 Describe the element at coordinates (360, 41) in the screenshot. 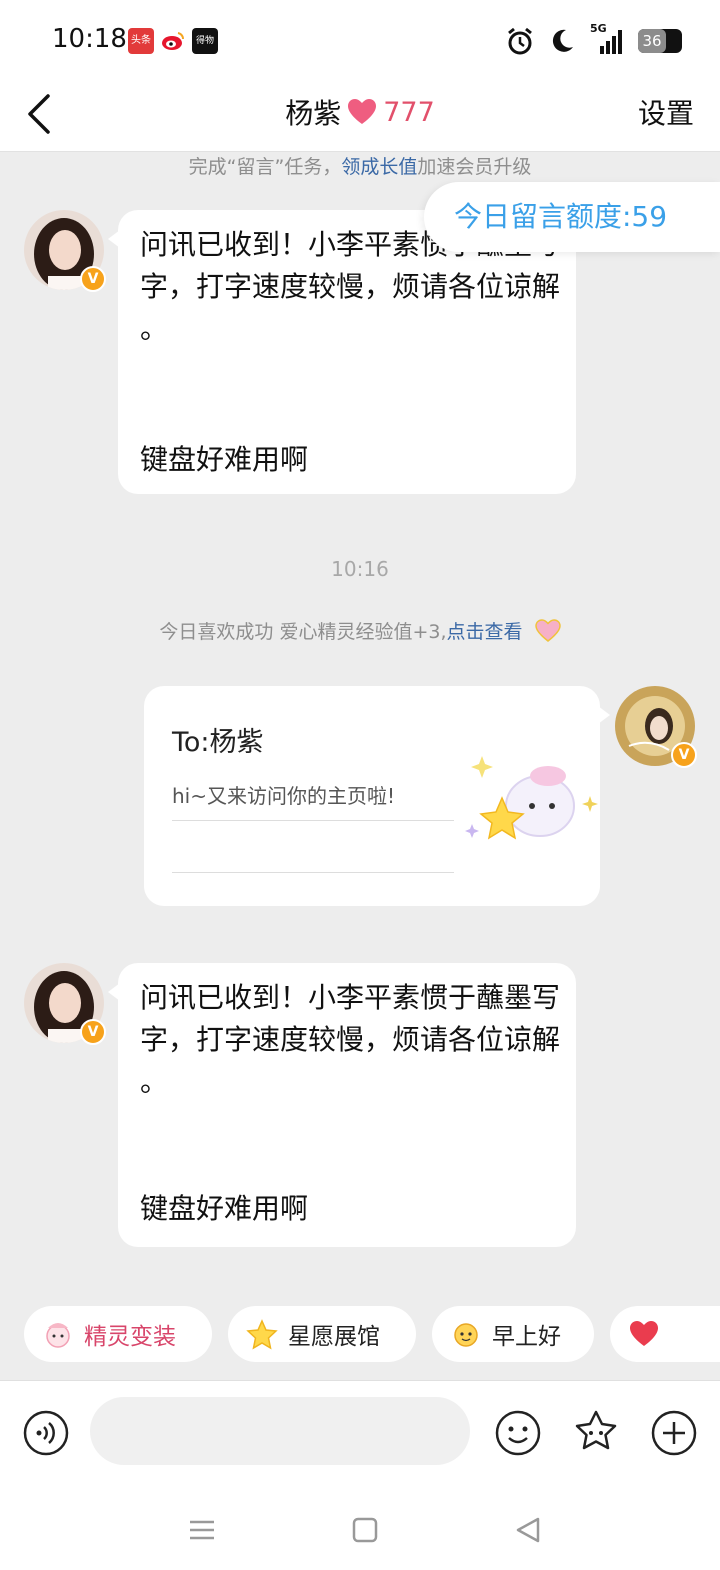

I see `status-bar: 10:18 头条 得物 5G 36` at that location.